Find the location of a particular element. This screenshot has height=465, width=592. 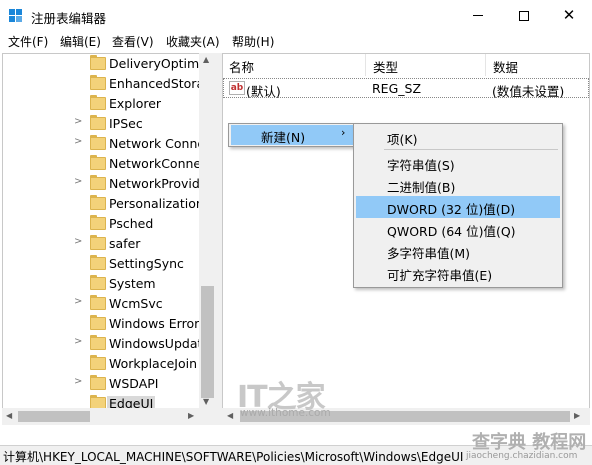

value-data: (数值未设置) is located at coordinates (528, 91).